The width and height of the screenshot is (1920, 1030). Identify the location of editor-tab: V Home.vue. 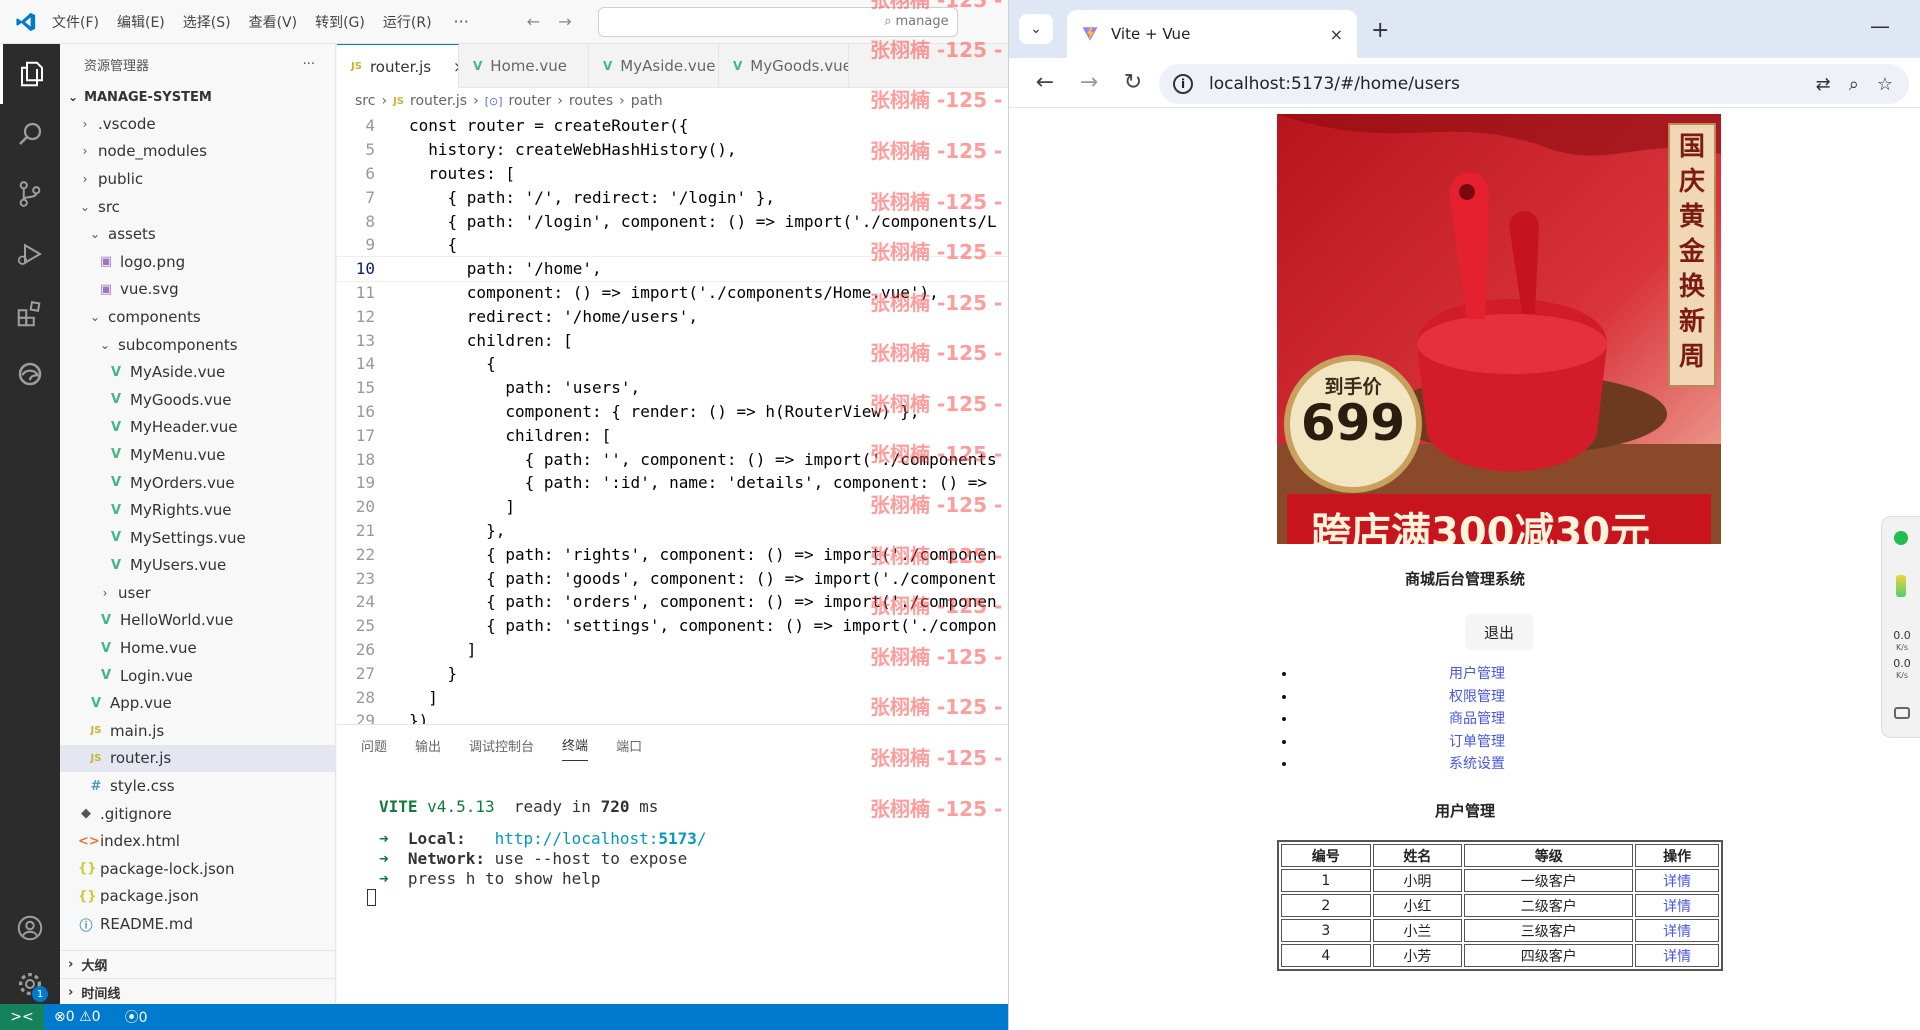
(524, 66).